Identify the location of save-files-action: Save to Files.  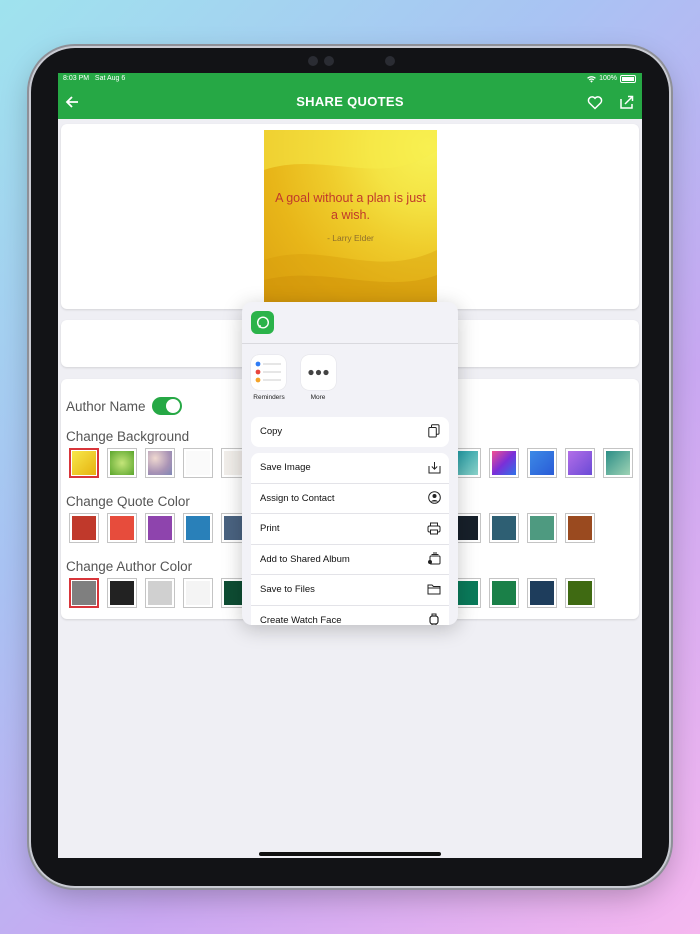
(350, 590).